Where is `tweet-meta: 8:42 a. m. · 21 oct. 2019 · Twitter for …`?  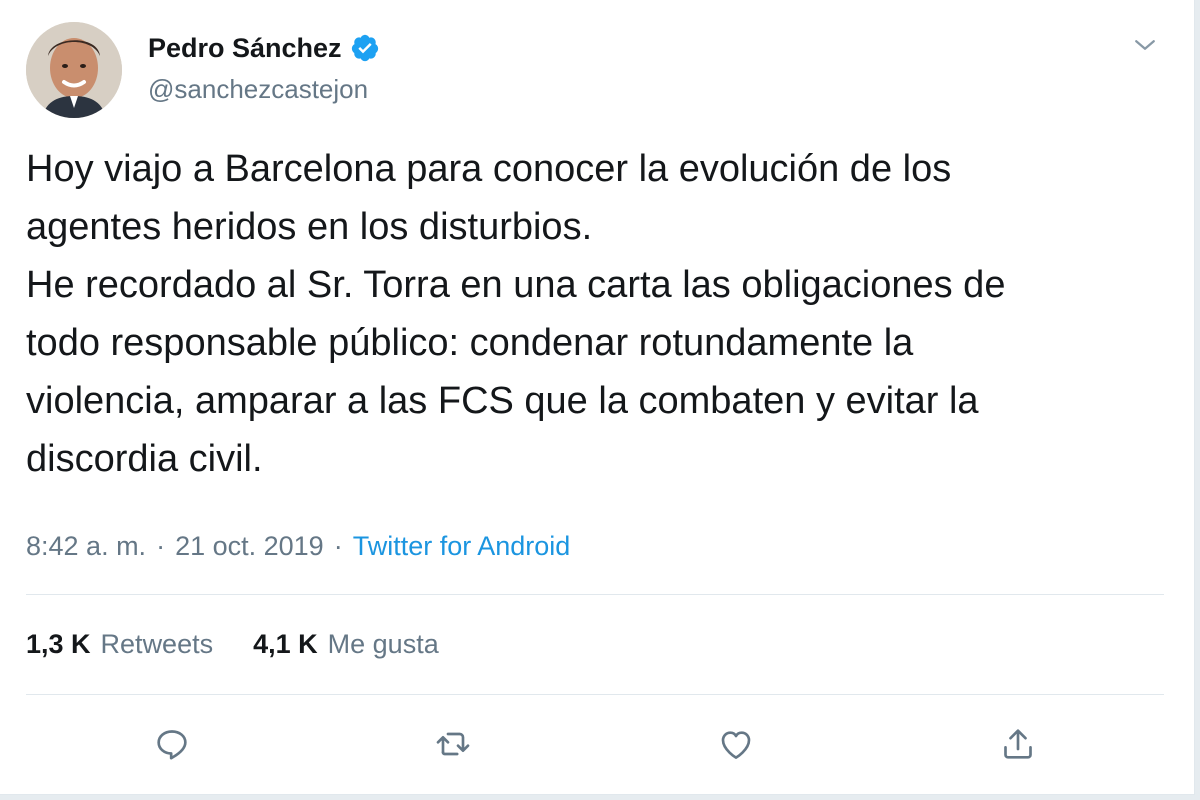
tweet-meta: 8:42 a. m. · 21 oct. 2019 · Twitter for … is located at coordinates (298, 546).